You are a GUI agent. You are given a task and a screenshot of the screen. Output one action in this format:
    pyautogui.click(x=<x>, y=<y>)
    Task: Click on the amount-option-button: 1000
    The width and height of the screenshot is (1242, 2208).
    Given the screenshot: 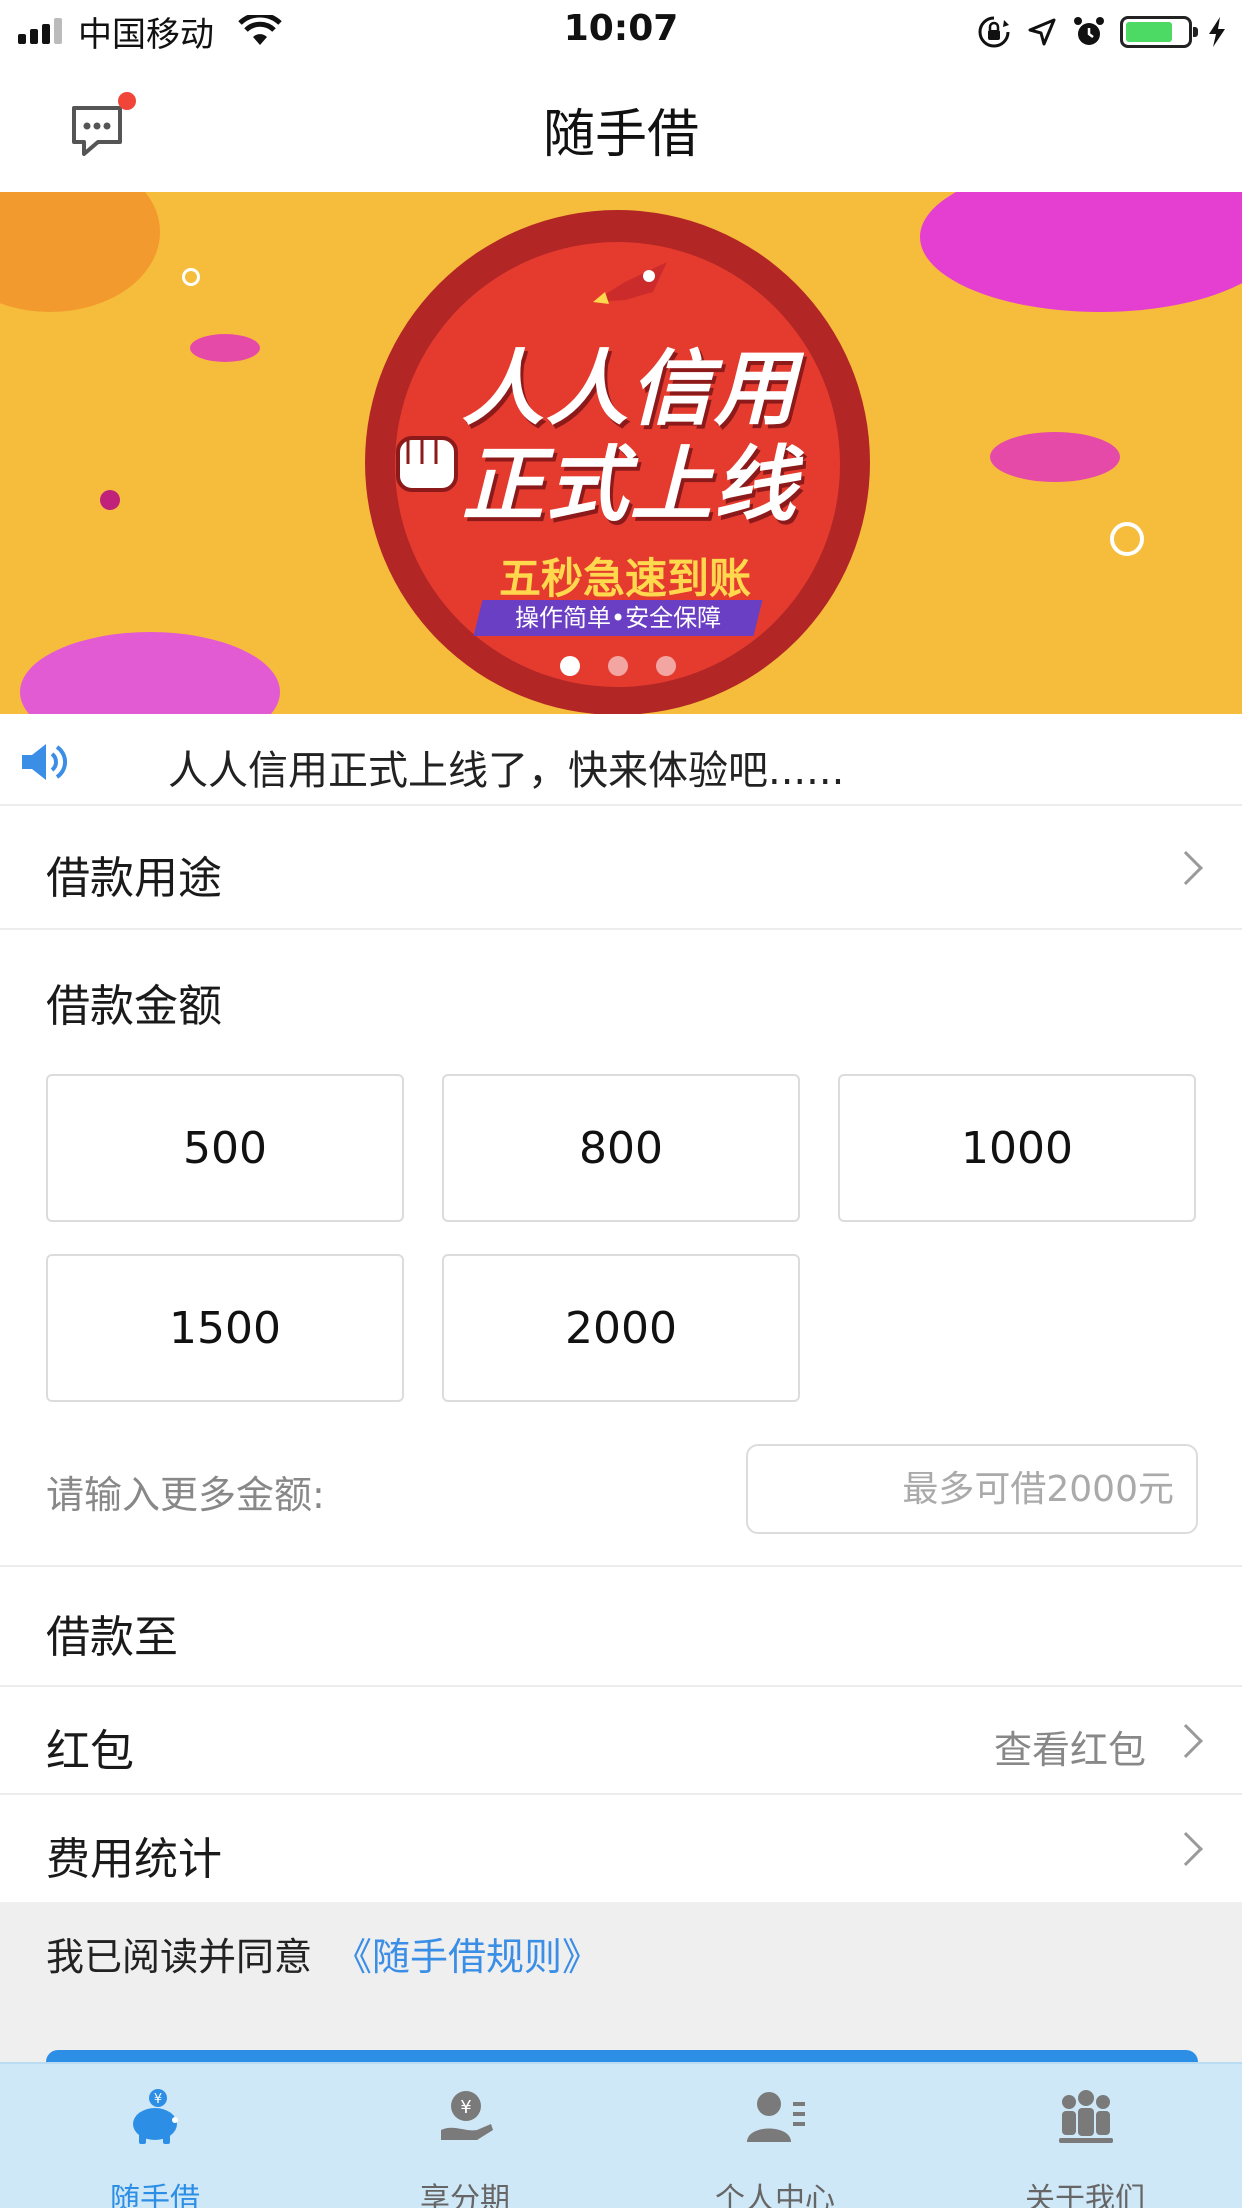 What is the action you would take?
    pyautogui.click(x=1017, y=1148)
    